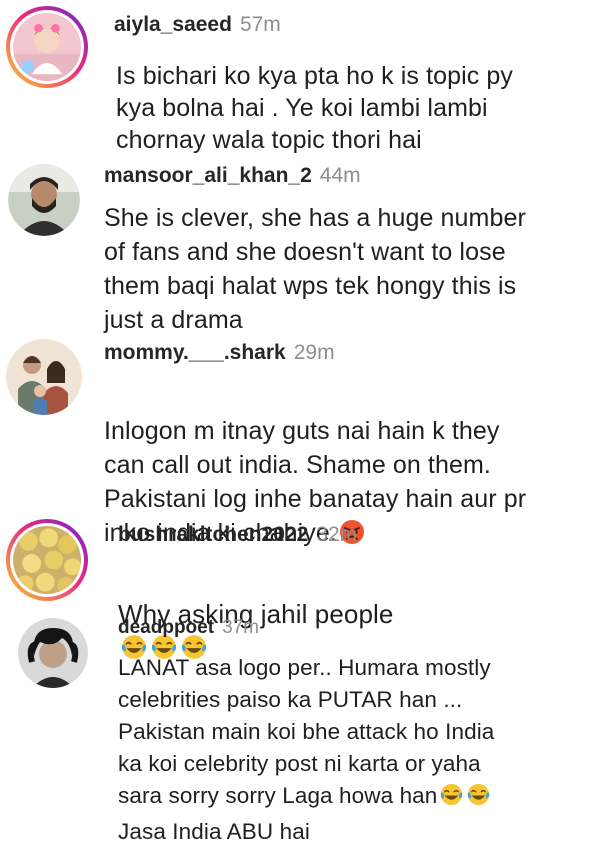 The image size is (595, 848). What do you see at coordinates (213, 534) in the screenshot?
I see `username: bushrakitchen2022` at bounding box center [213, 534].